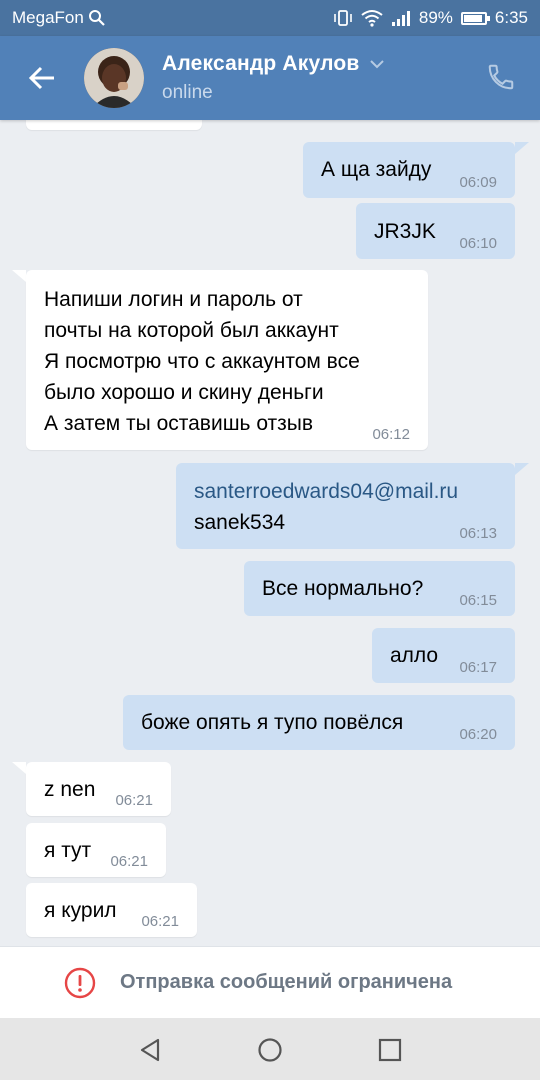 This screenshot has height=1080, width=540. Describe the element at coordinates (114, 125) in the screenshot. I see `message-bubble-partial` at that location.